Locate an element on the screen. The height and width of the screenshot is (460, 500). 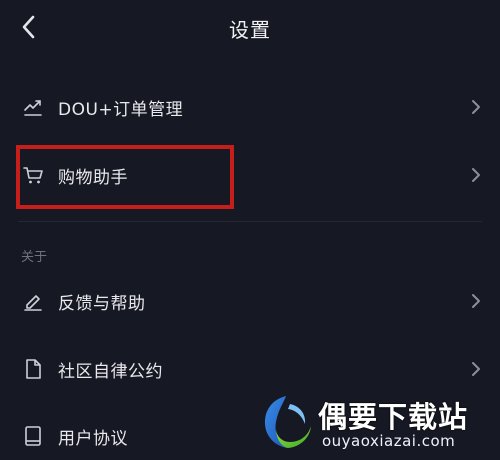
section-divider is located at coordinates (250, 221).